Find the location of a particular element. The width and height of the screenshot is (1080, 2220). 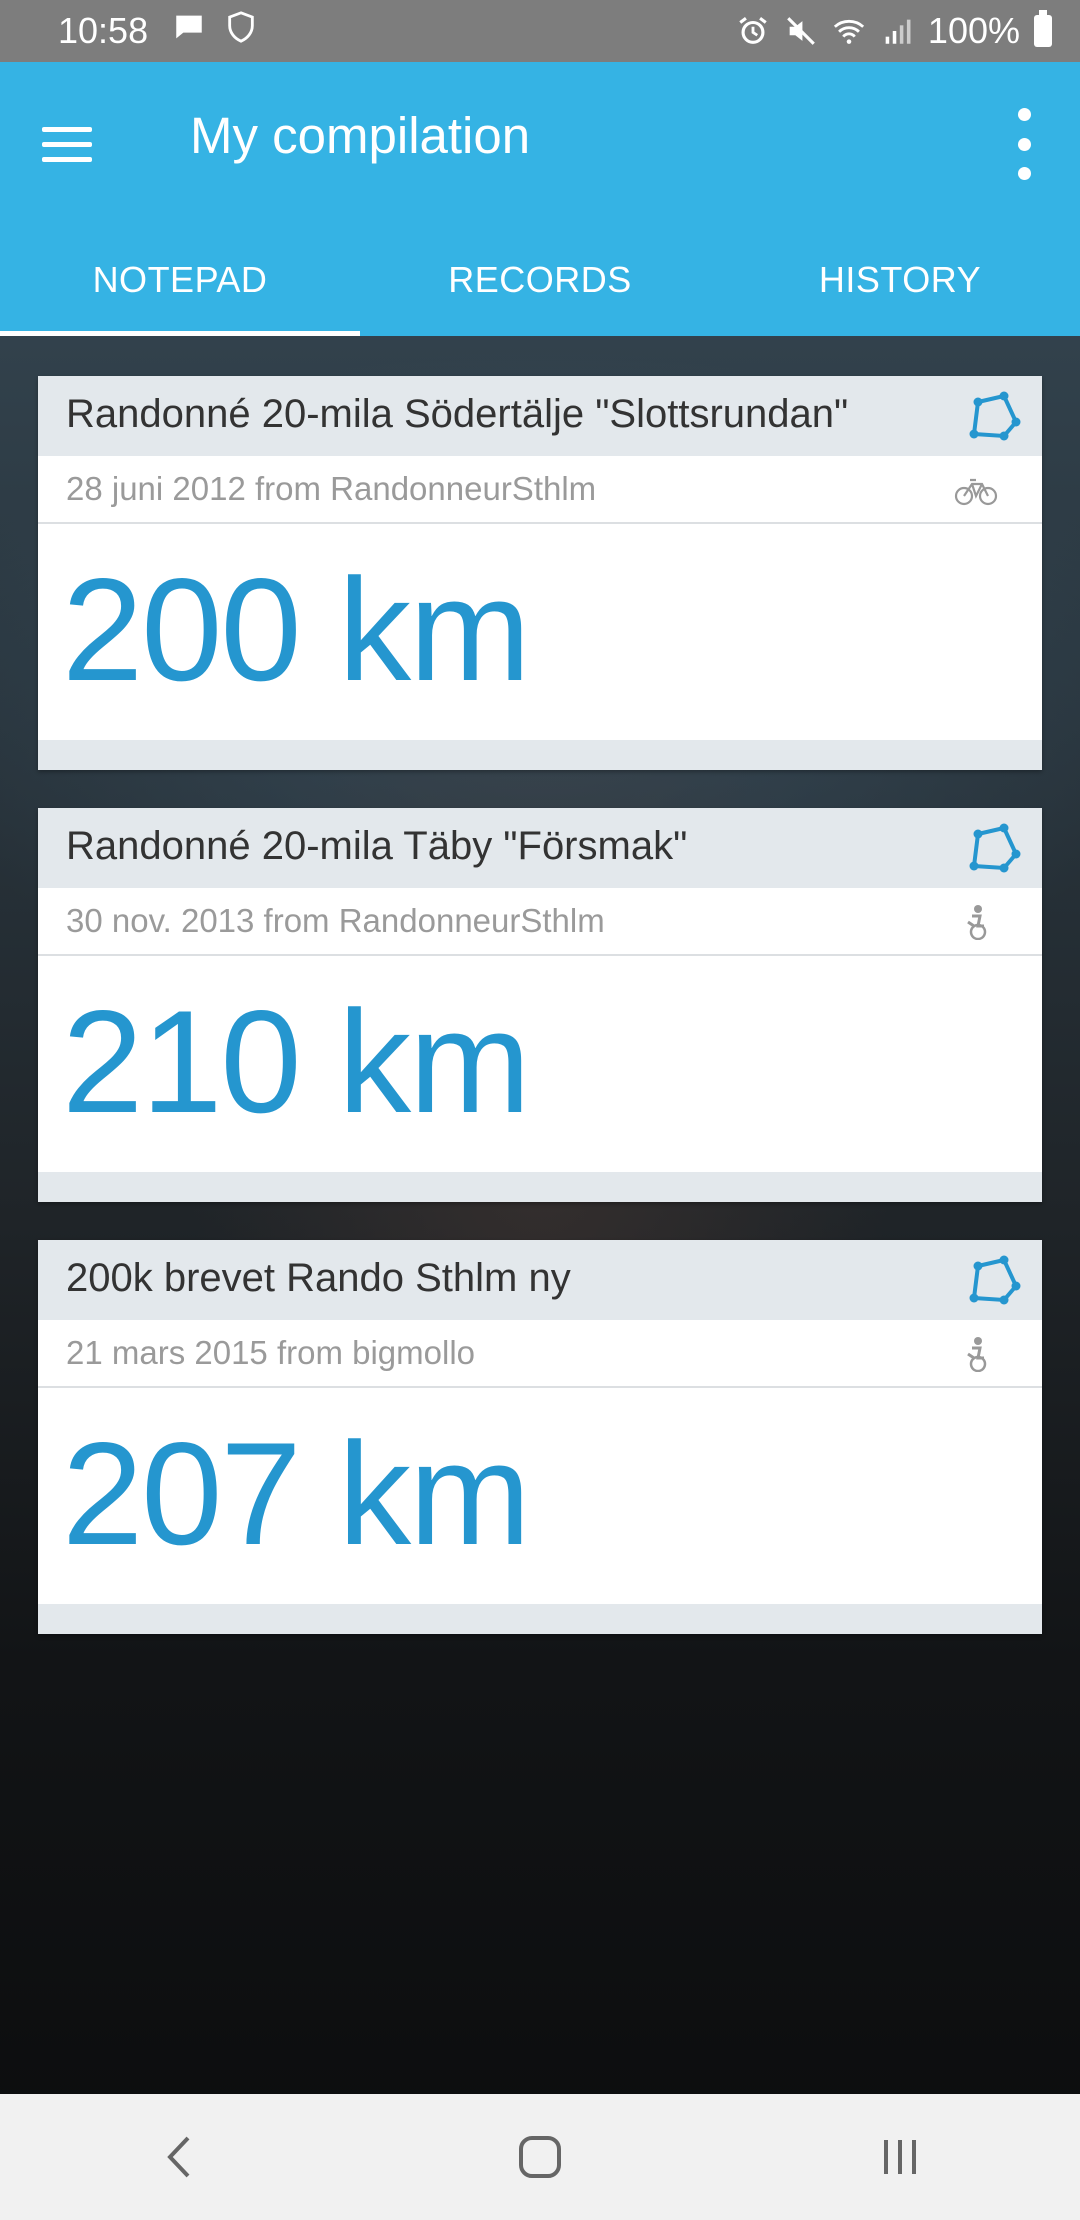

card-meta: 21 mars 2015 from bigmollo is located at coordinates (540, 1354).